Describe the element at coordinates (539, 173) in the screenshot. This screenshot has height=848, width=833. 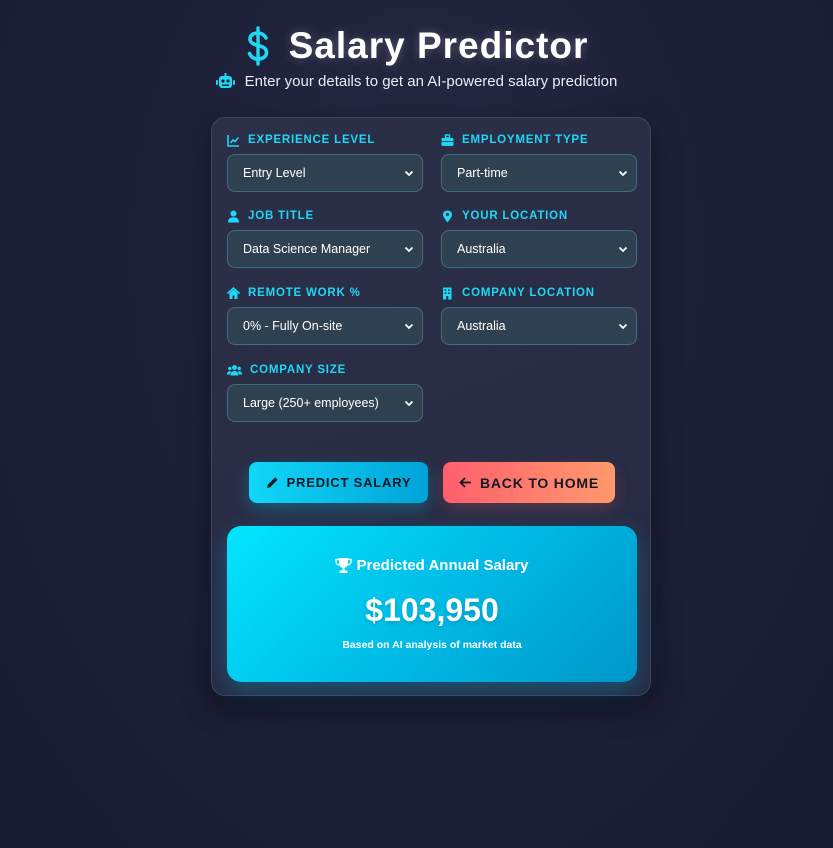
I see `employment-type-select: Part-time` at that location.